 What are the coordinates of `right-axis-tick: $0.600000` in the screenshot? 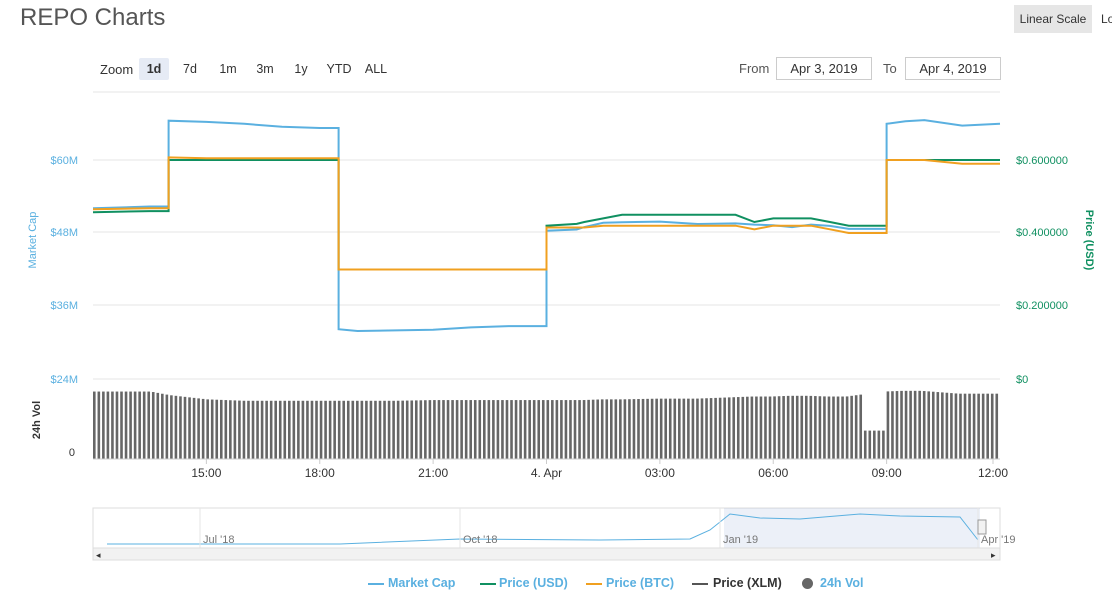 It's located at (1042, 161).